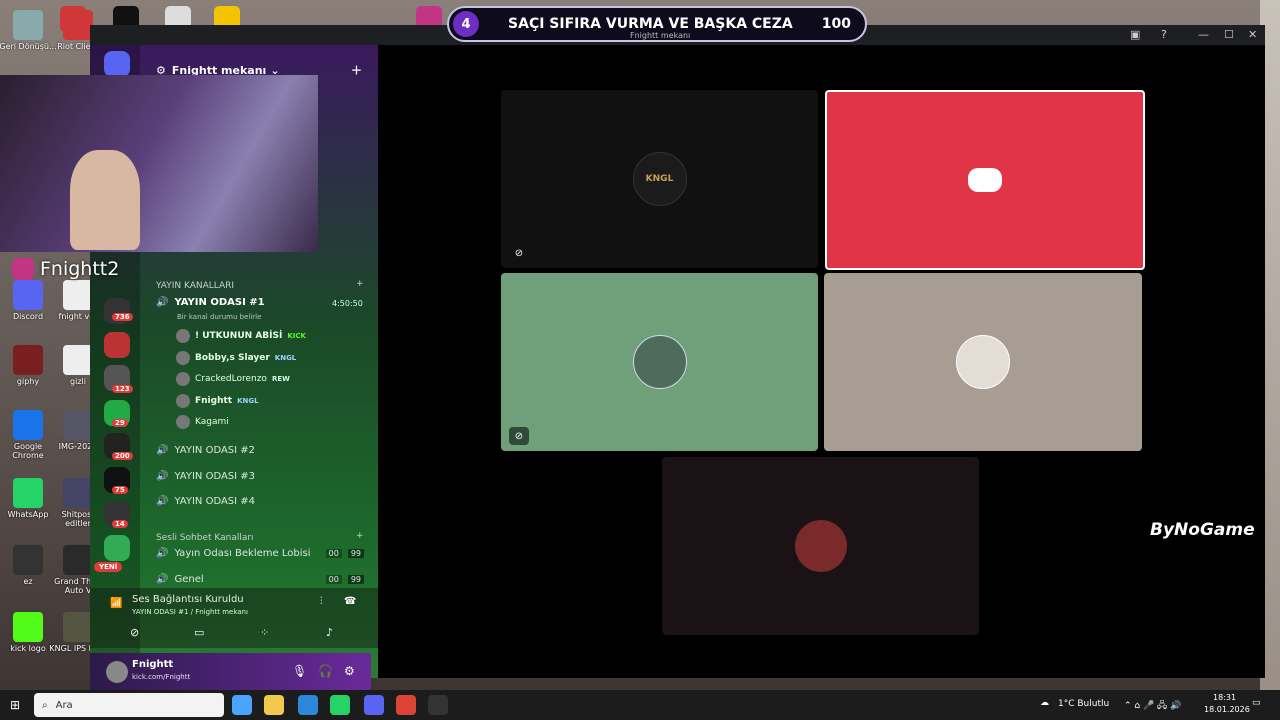 The image size is (1280, 720). I want to click on settings-gear-icon: ⚙, so click(349, 671).